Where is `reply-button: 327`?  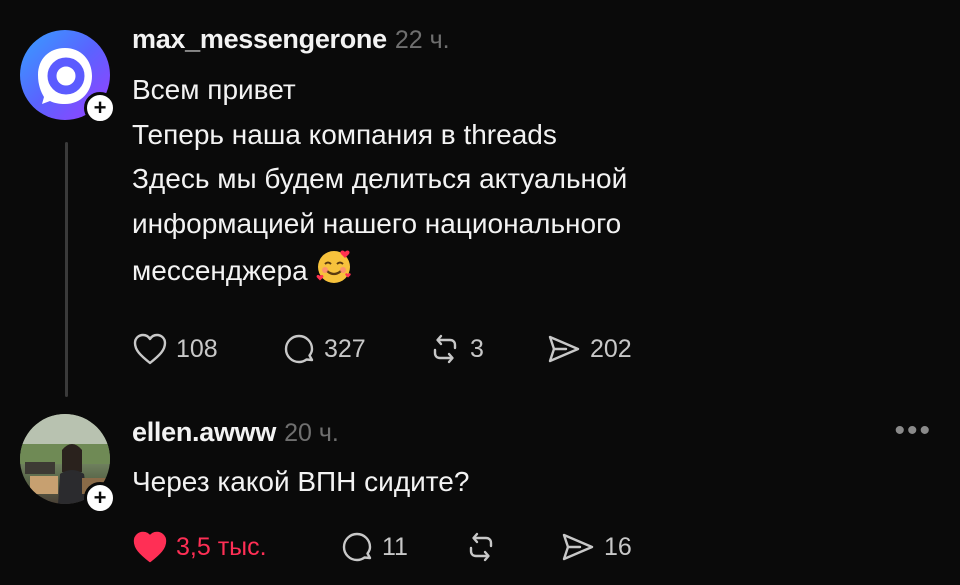
reply-button: 327 is located at coordinates (355, 349).